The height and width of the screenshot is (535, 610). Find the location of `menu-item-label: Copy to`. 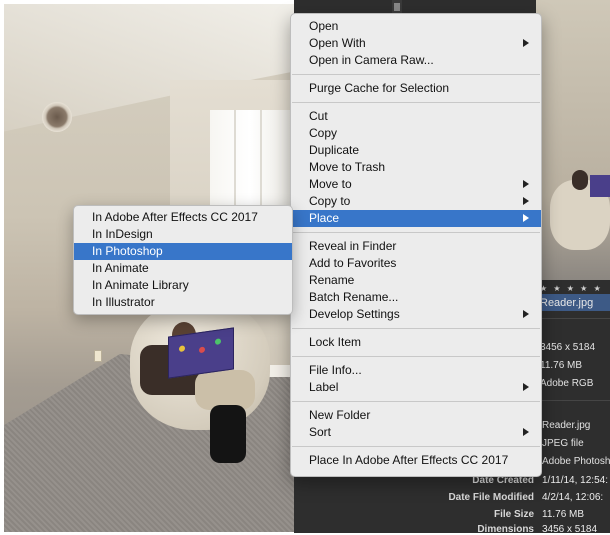

menu-item-label: Copy to is located at coordinates (330, 201).